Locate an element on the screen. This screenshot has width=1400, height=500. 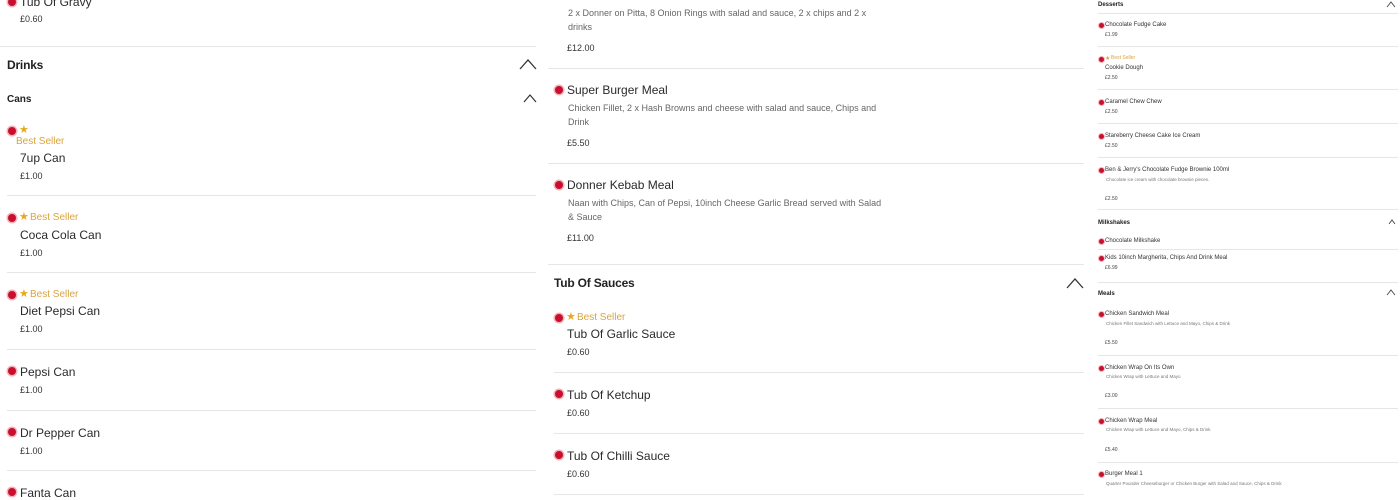
item-price: £3.00 is located at coordinates (1111, 396).